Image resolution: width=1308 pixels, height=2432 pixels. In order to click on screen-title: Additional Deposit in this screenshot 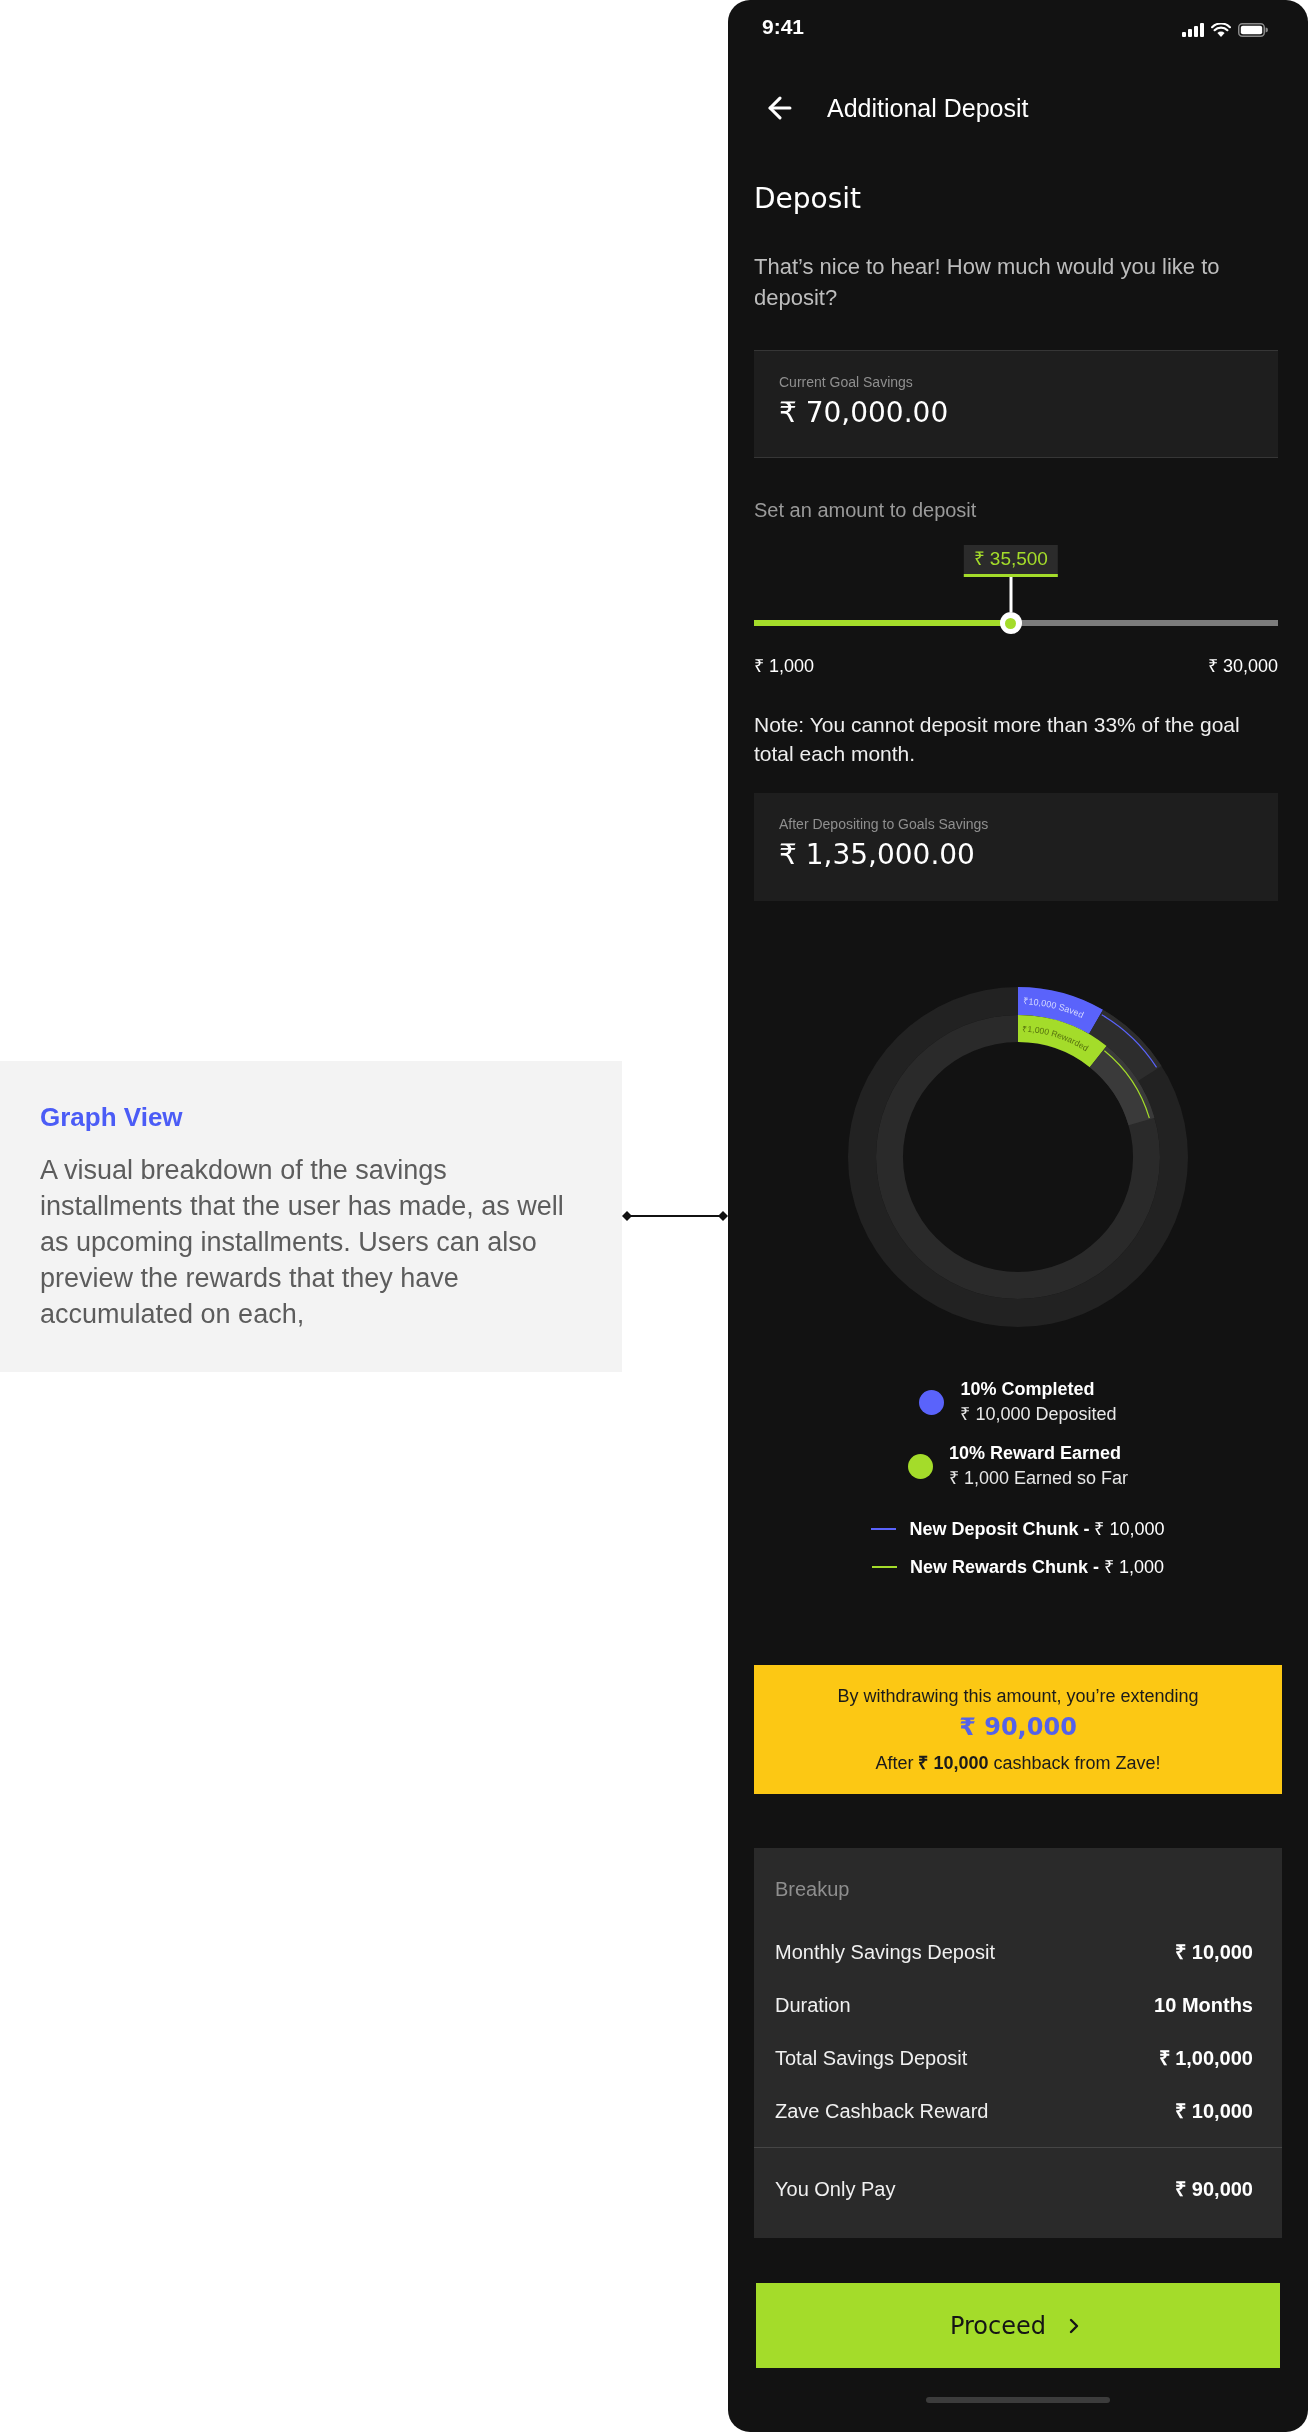, I will do `click(928, 108)`.